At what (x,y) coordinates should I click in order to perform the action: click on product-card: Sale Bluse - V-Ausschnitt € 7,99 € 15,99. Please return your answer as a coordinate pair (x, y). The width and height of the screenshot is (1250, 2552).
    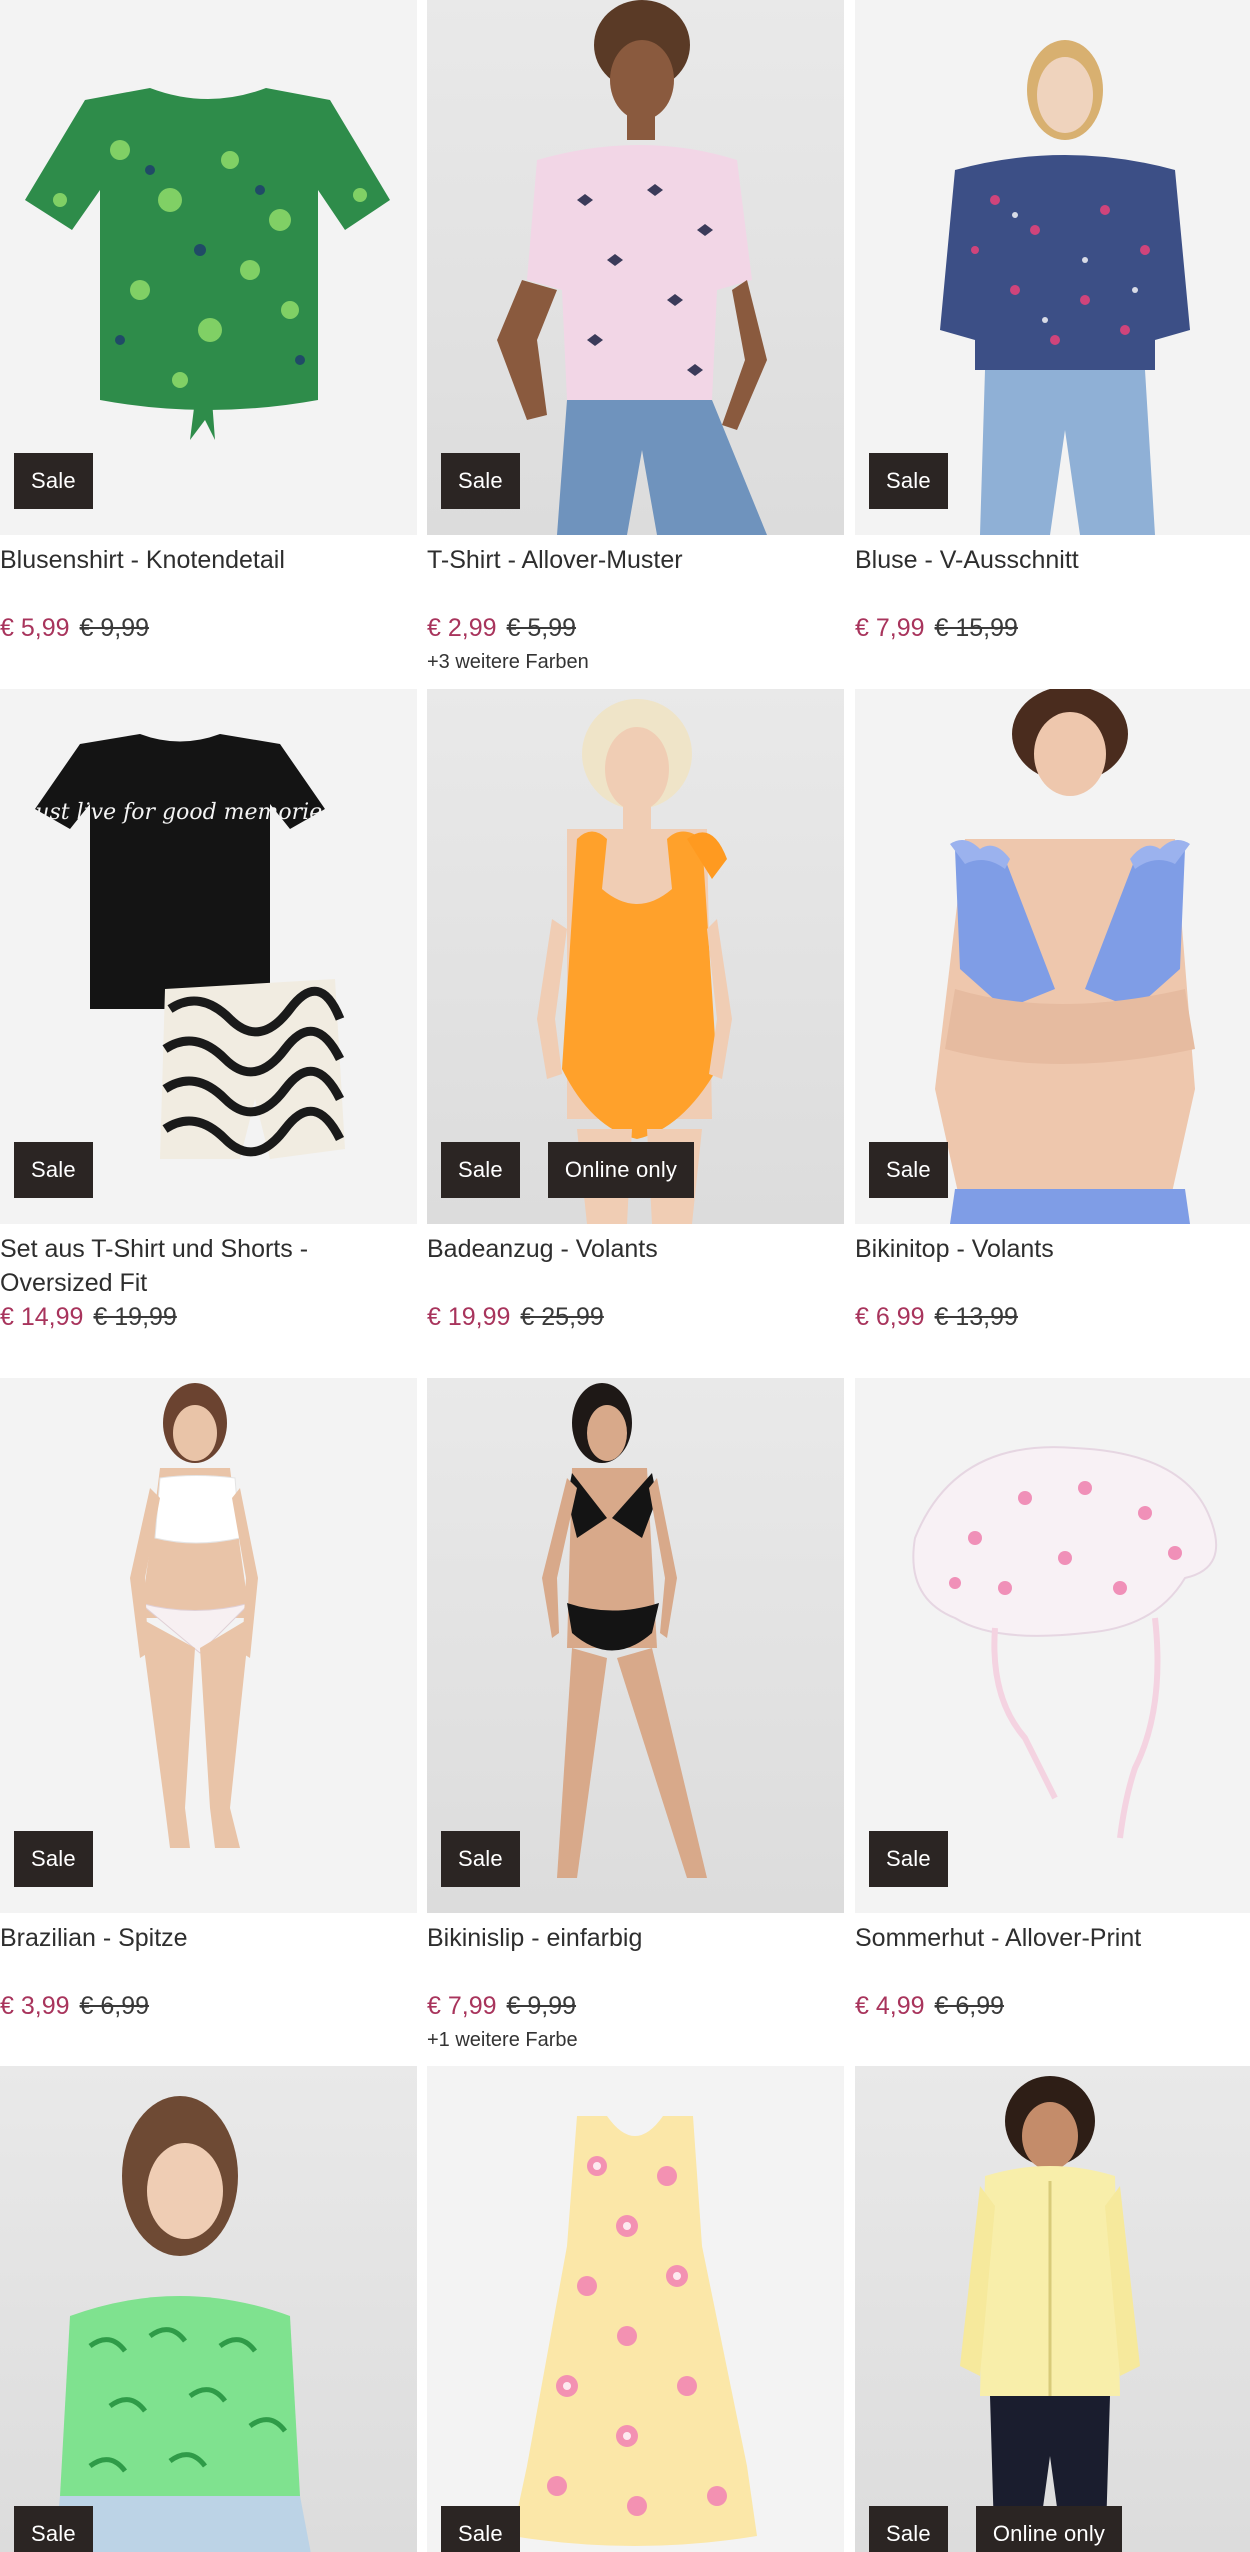
    Looking at the image, I should click on (1052, 322).